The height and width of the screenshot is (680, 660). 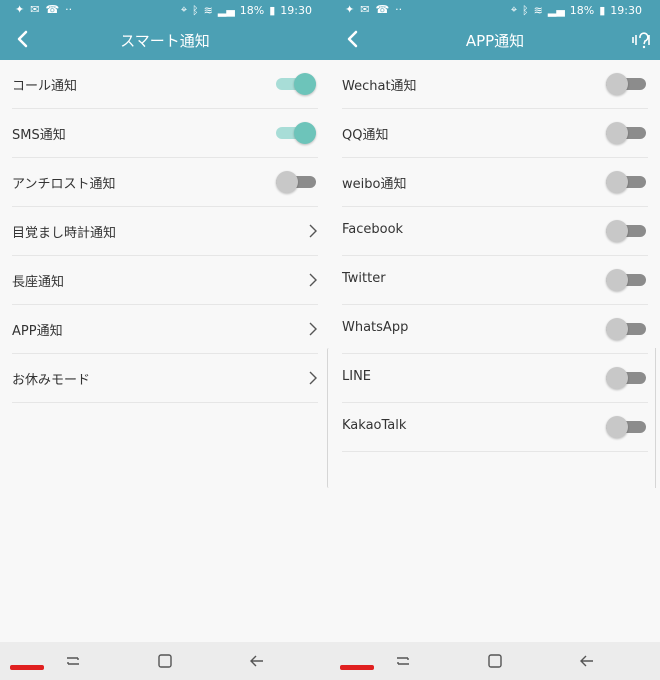 I want to click on missed-call-icon: ☎, so click(x=52, y=9).